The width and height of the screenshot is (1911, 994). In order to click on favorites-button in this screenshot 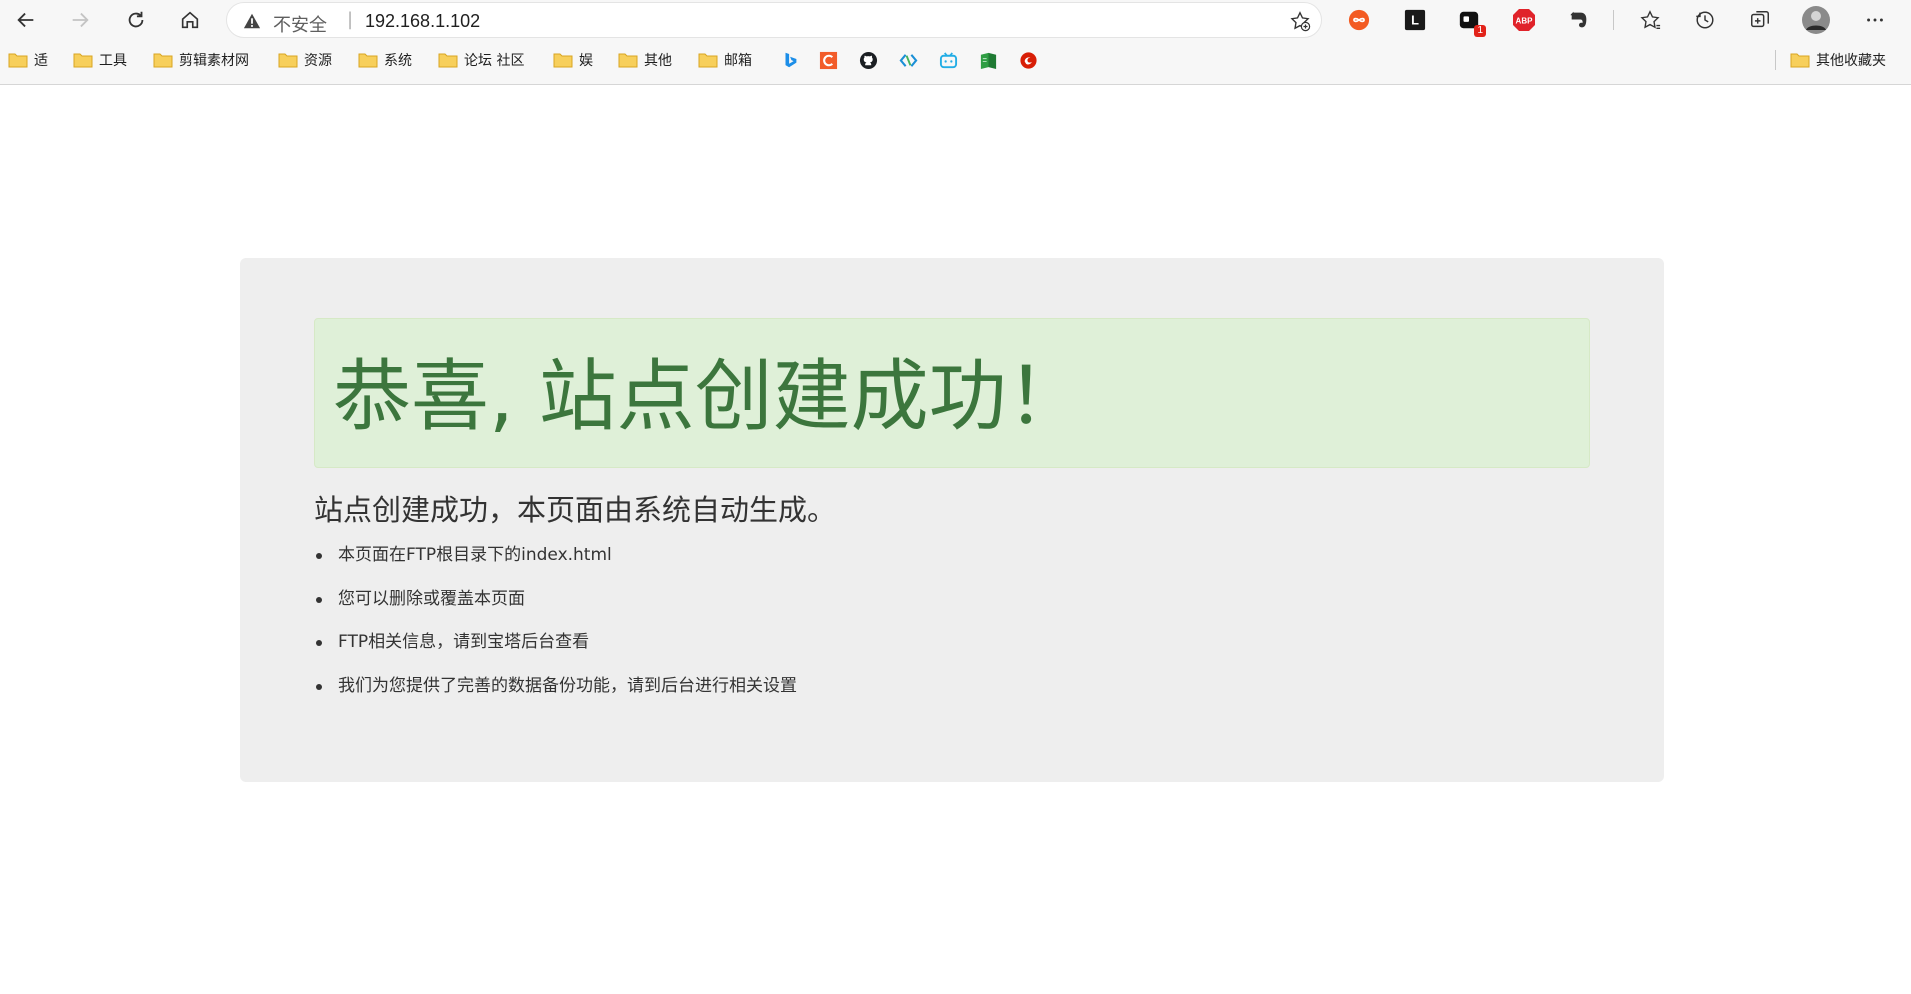, I will do `click(1650, 20)`.